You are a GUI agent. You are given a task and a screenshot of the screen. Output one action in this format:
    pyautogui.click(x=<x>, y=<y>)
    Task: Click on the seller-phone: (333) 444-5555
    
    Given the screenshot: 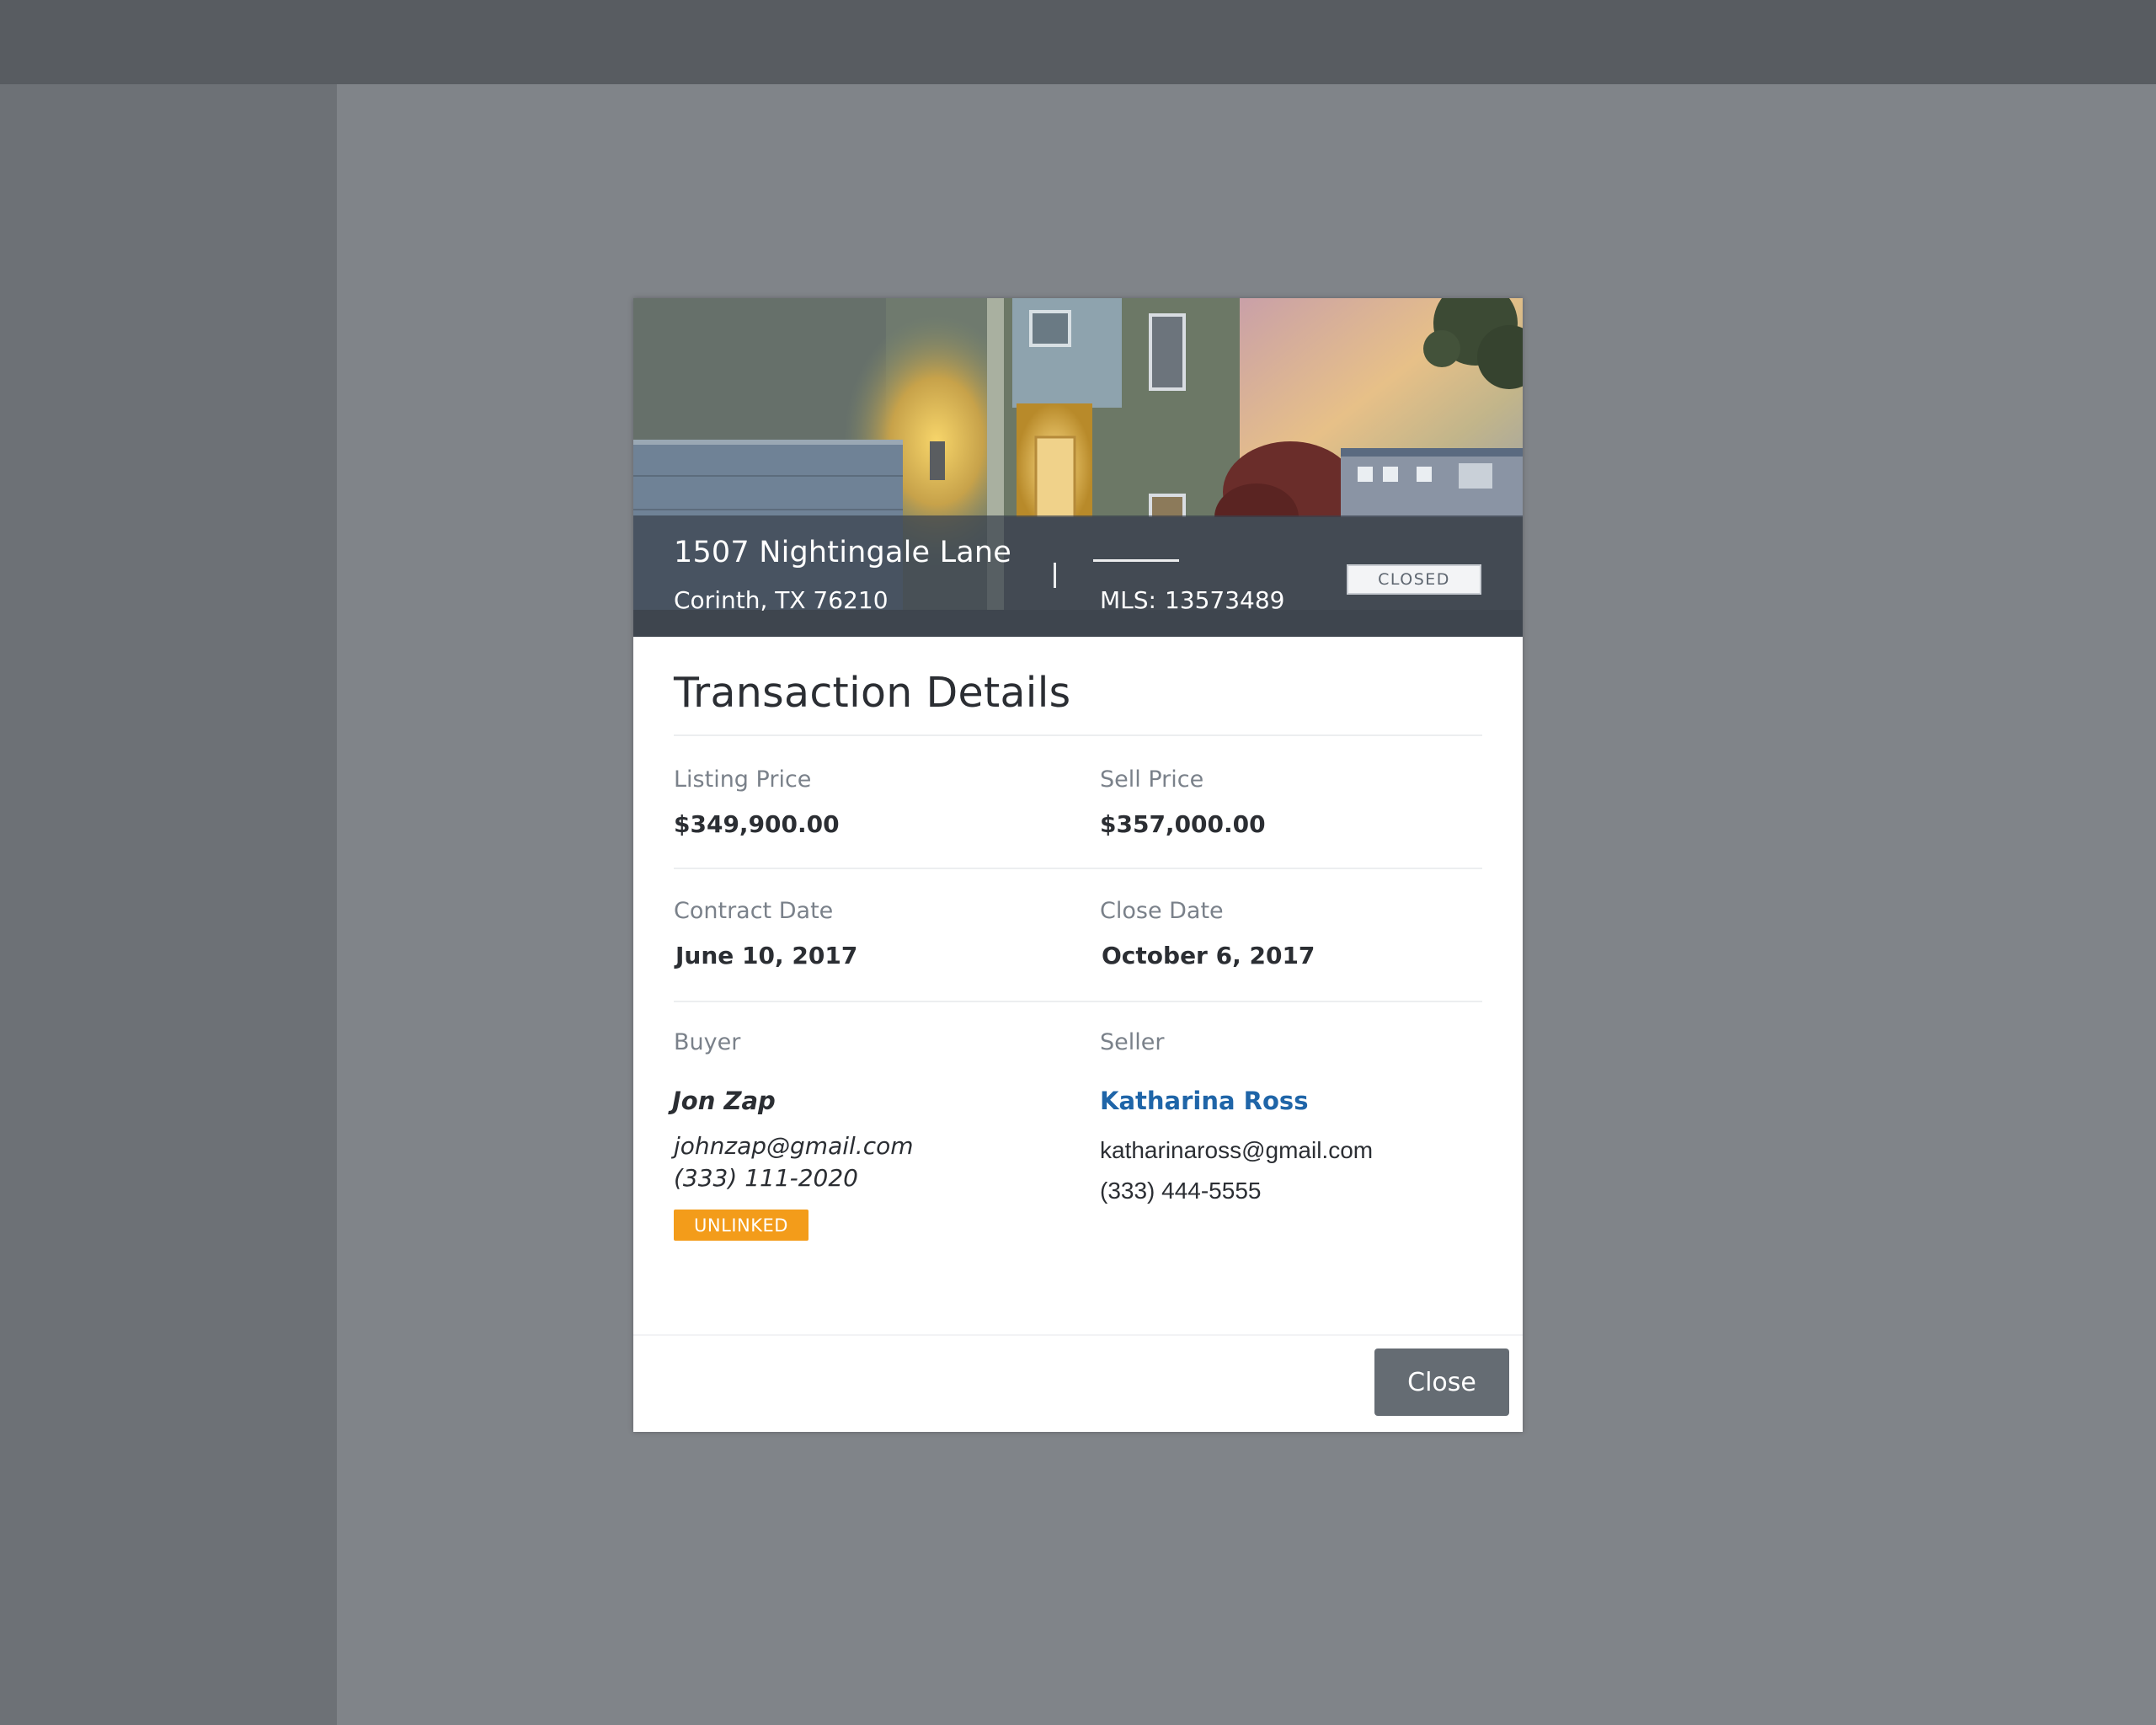 What is the action you would take?
    pyautogui.click(x=1181, y=1191)
    